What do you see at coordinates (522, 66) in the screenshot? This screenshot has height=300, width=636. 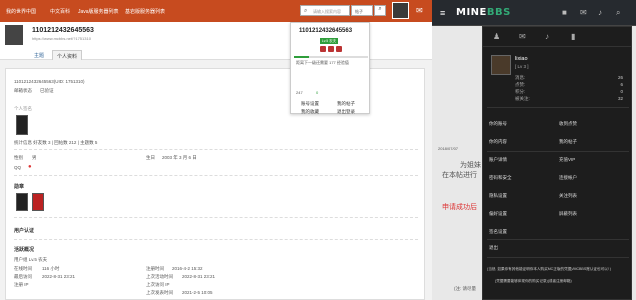 I see `user-level: [ Lv 3 ]` at bounding box center [522, 66].